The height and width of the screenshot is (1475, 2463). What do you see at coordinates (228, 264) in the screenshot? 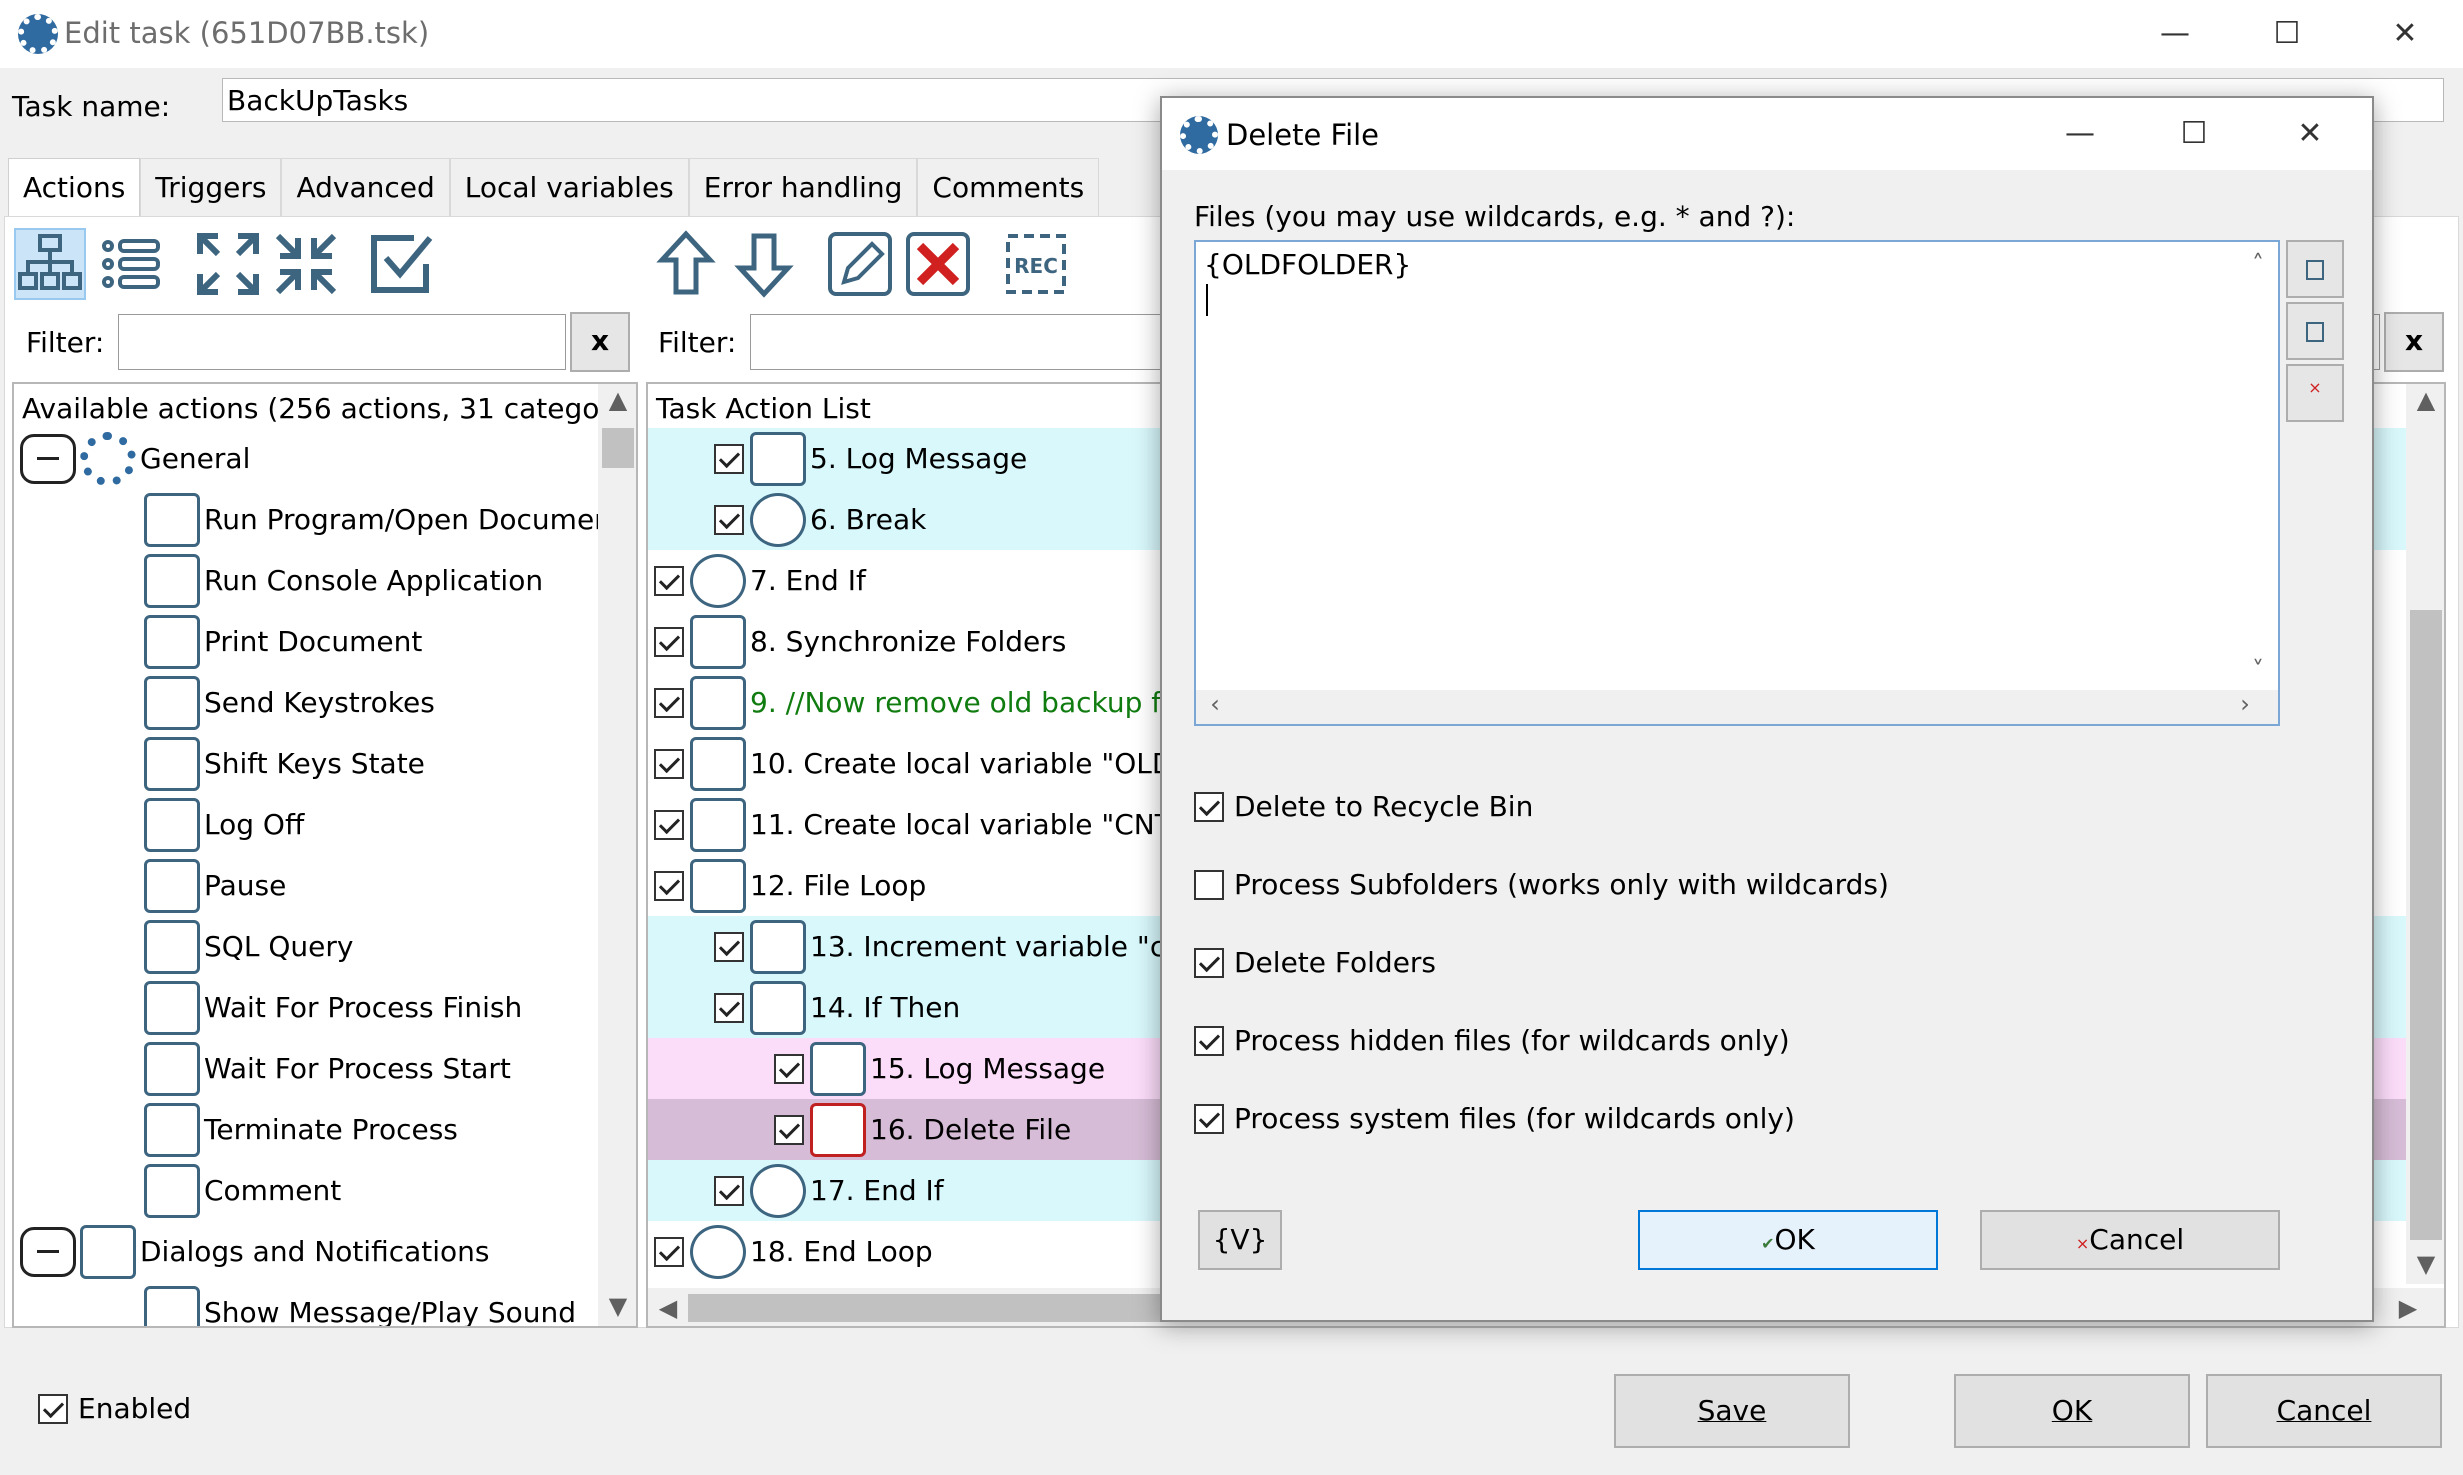
I see `expand-all-button` at bounding box center [228, 264].